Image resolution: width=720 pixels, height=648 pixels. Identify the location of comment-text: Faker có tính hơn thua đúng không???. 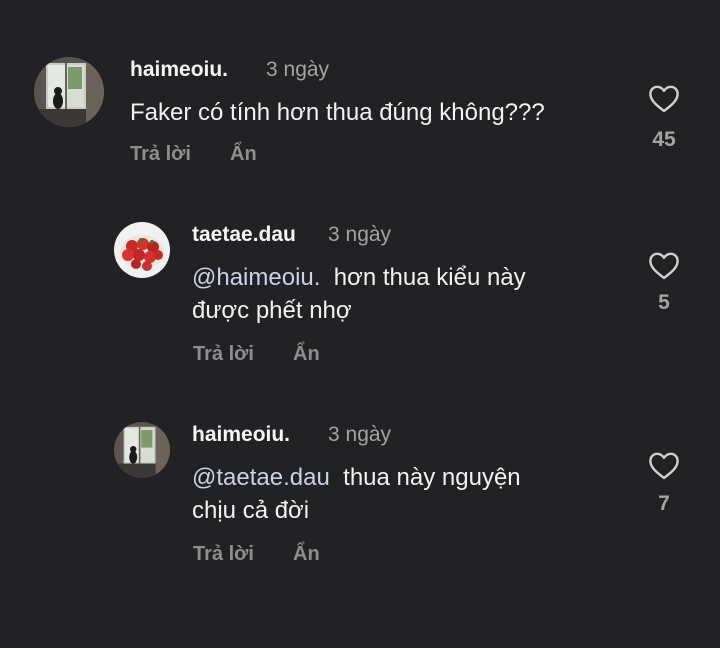
(380, 112).